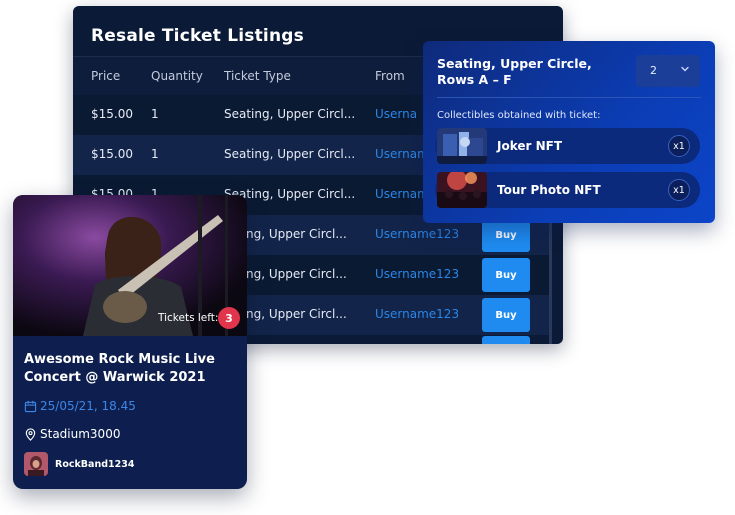  What do you see at coordinates (517, 72) in the screenshot?
I see `seating-title: Seating, Upper Circle, Rows A – F` at bounding box center [517, 72].